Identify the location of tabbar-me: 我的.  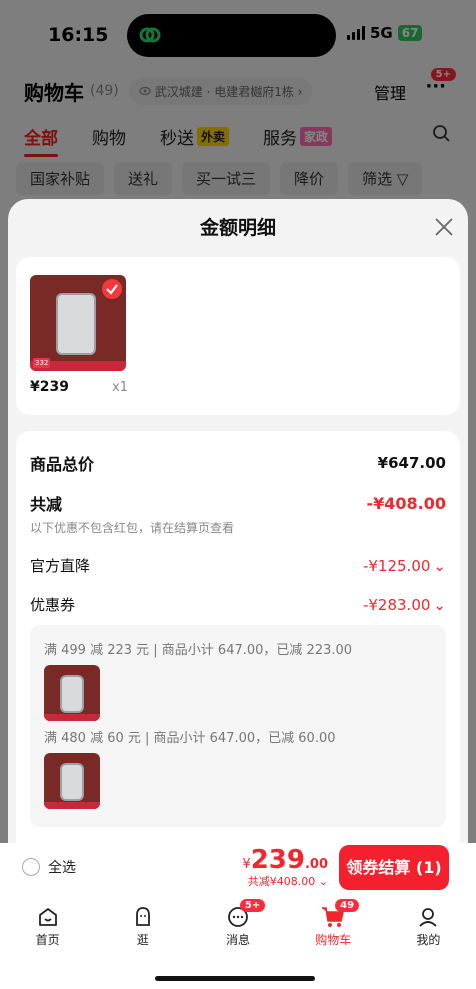
(428, 929).